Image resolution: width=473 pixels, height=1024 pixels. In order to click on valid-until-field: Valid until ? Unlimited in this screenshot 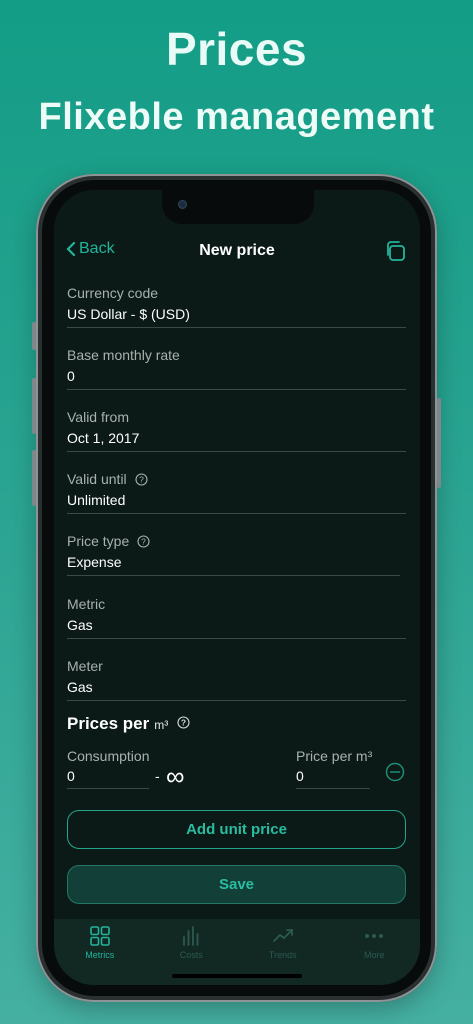, I will do `click(236, 492)`.